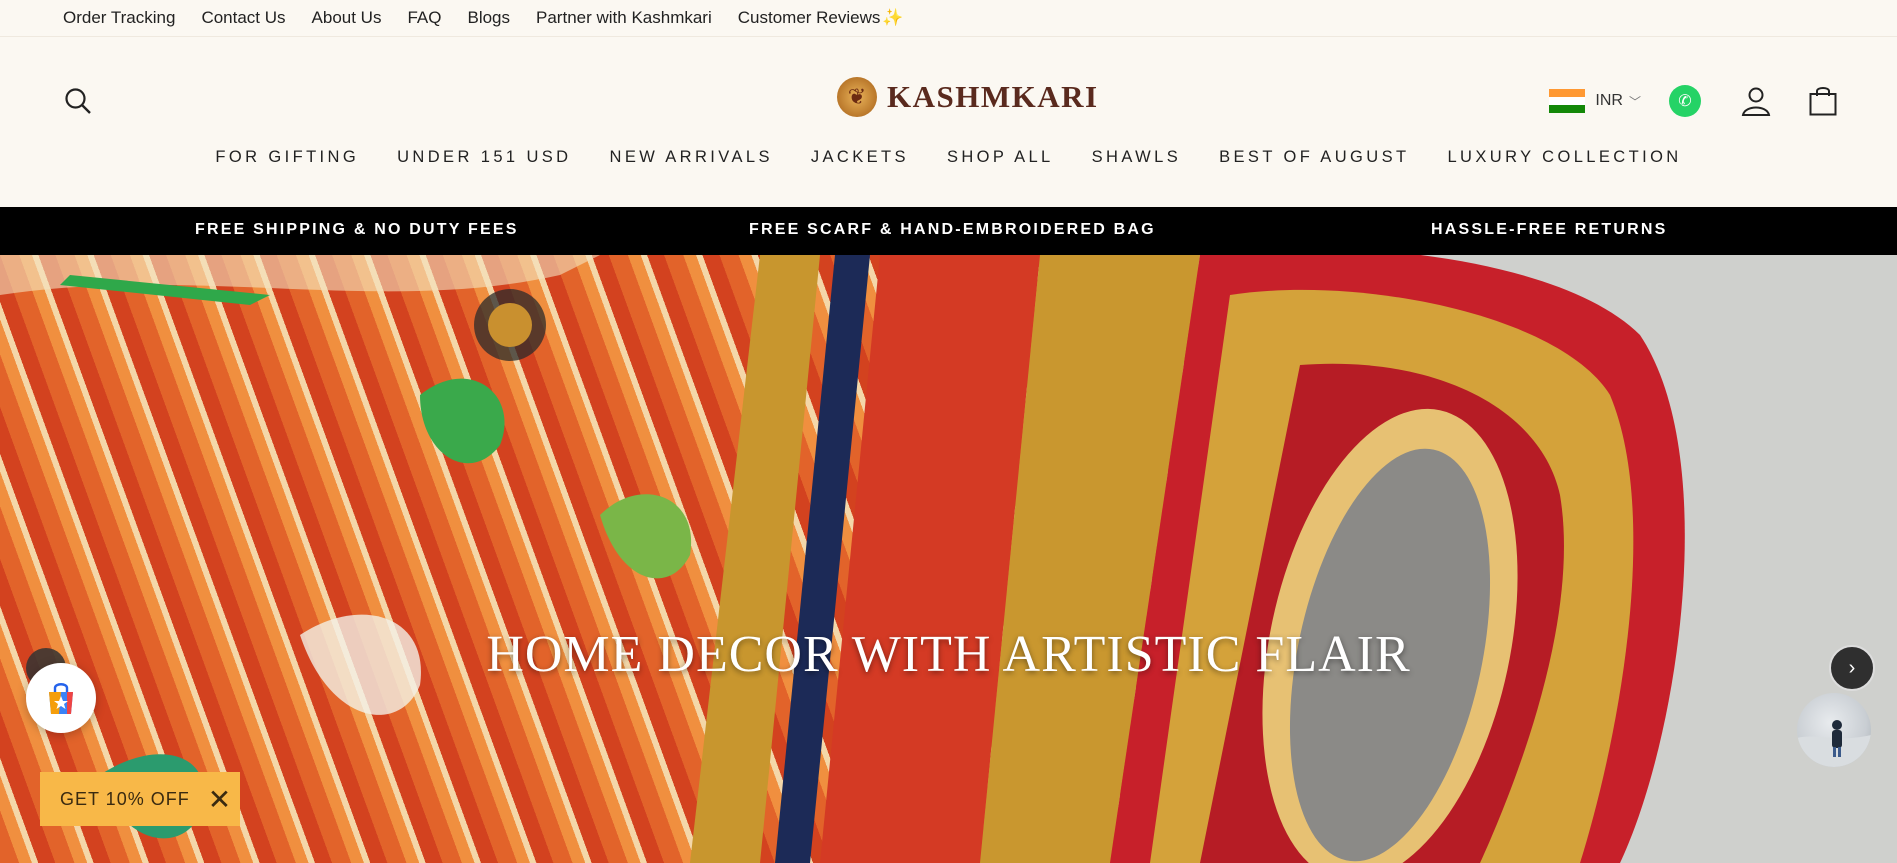  Describe the element at coordinates (1549, 229) in the screenshot. I see `announcement-returns: HASSLE-FREE RETURNS` at that location.